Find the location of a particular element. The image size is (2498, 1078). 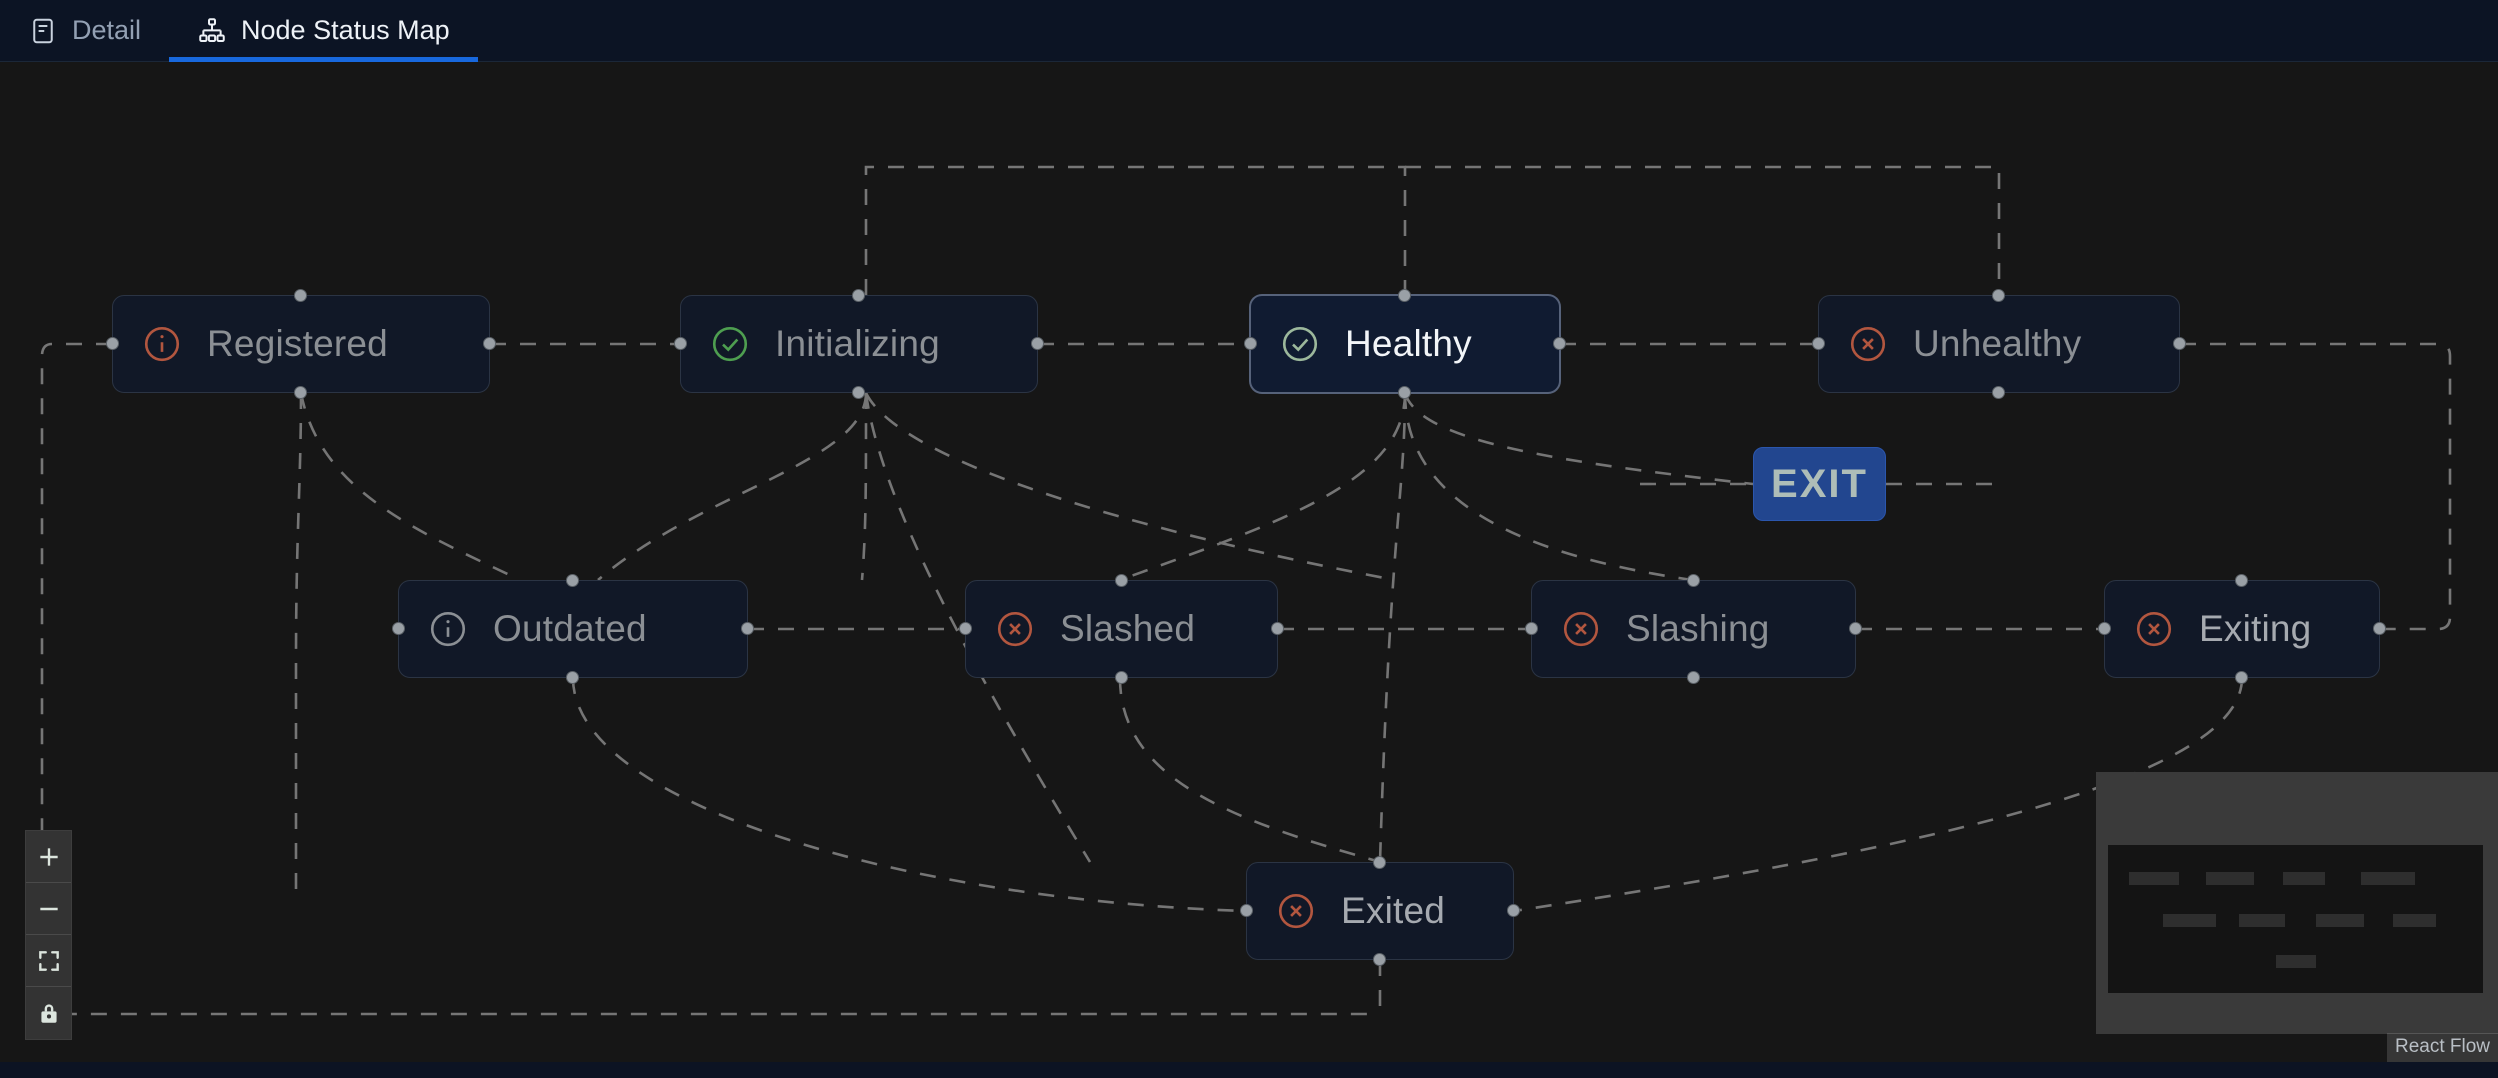

node-label: Outdated is located at coordinates (570, 628).